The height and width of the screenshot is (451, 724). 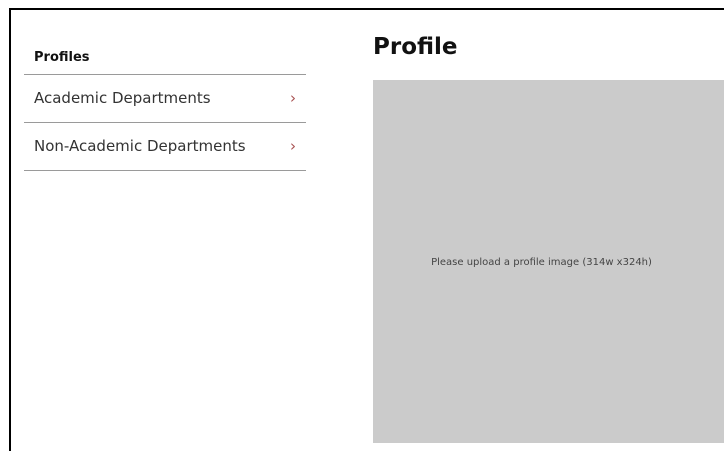 What do you see at coordinates (122, 98) in the screenshot?
I see `sidebar-item-label: Academic Departments` at bounding box center [122, 98].